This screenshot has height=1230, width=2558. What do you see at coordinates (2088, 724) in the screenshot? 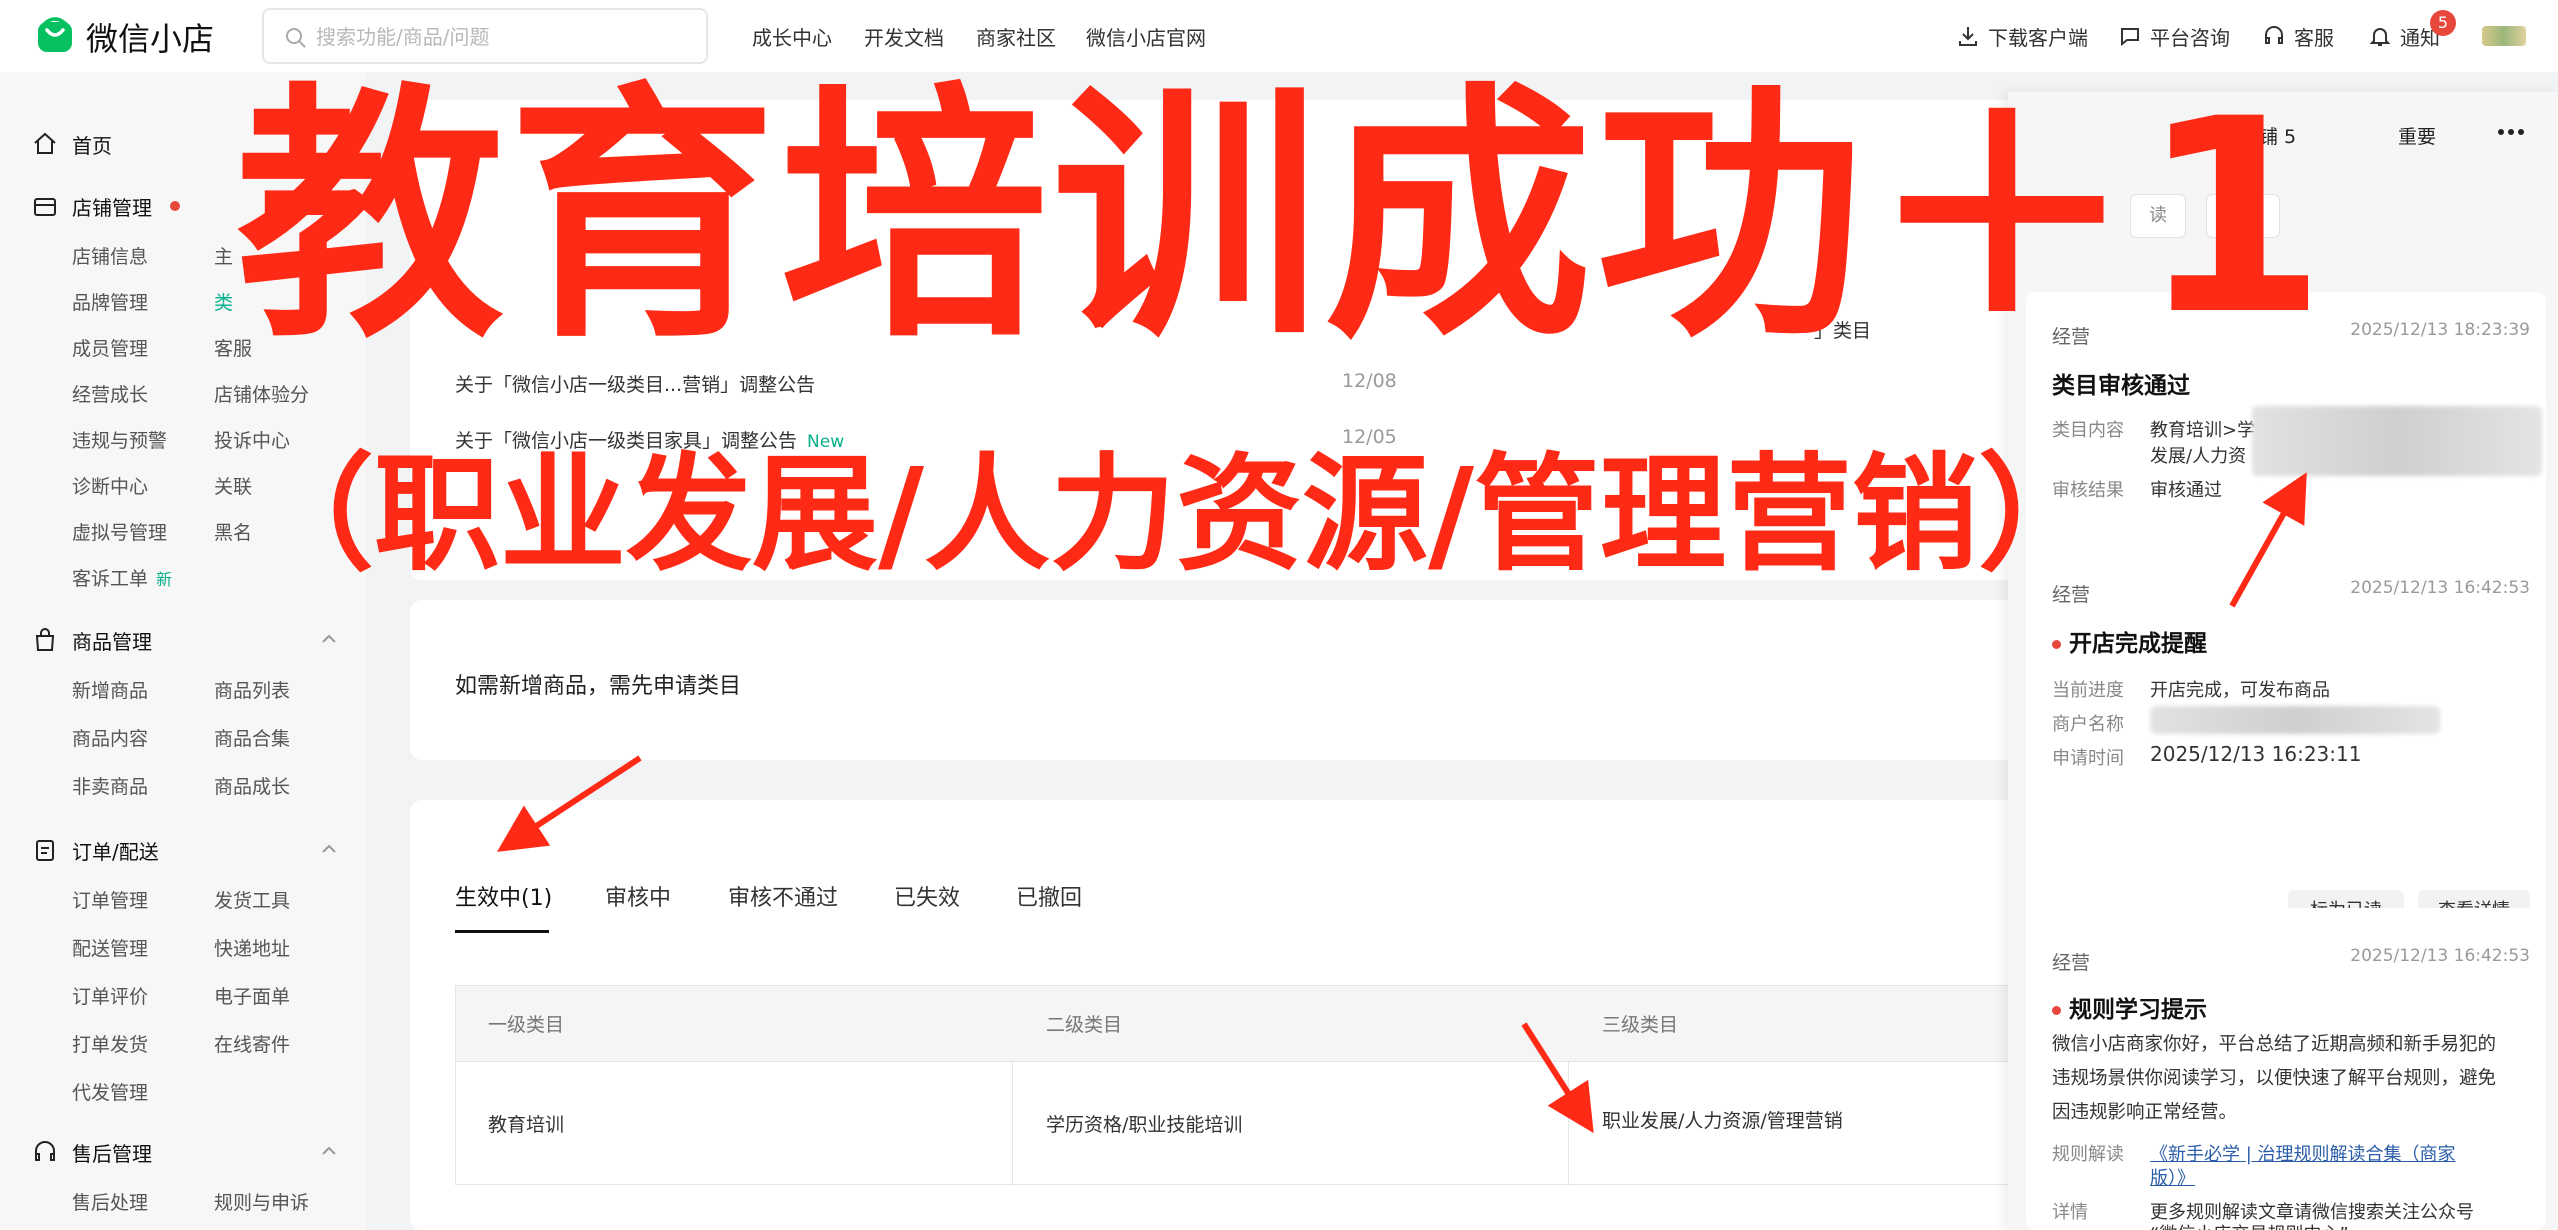
I see `field-label: 商户名称` at bounding box center [2088, 724].